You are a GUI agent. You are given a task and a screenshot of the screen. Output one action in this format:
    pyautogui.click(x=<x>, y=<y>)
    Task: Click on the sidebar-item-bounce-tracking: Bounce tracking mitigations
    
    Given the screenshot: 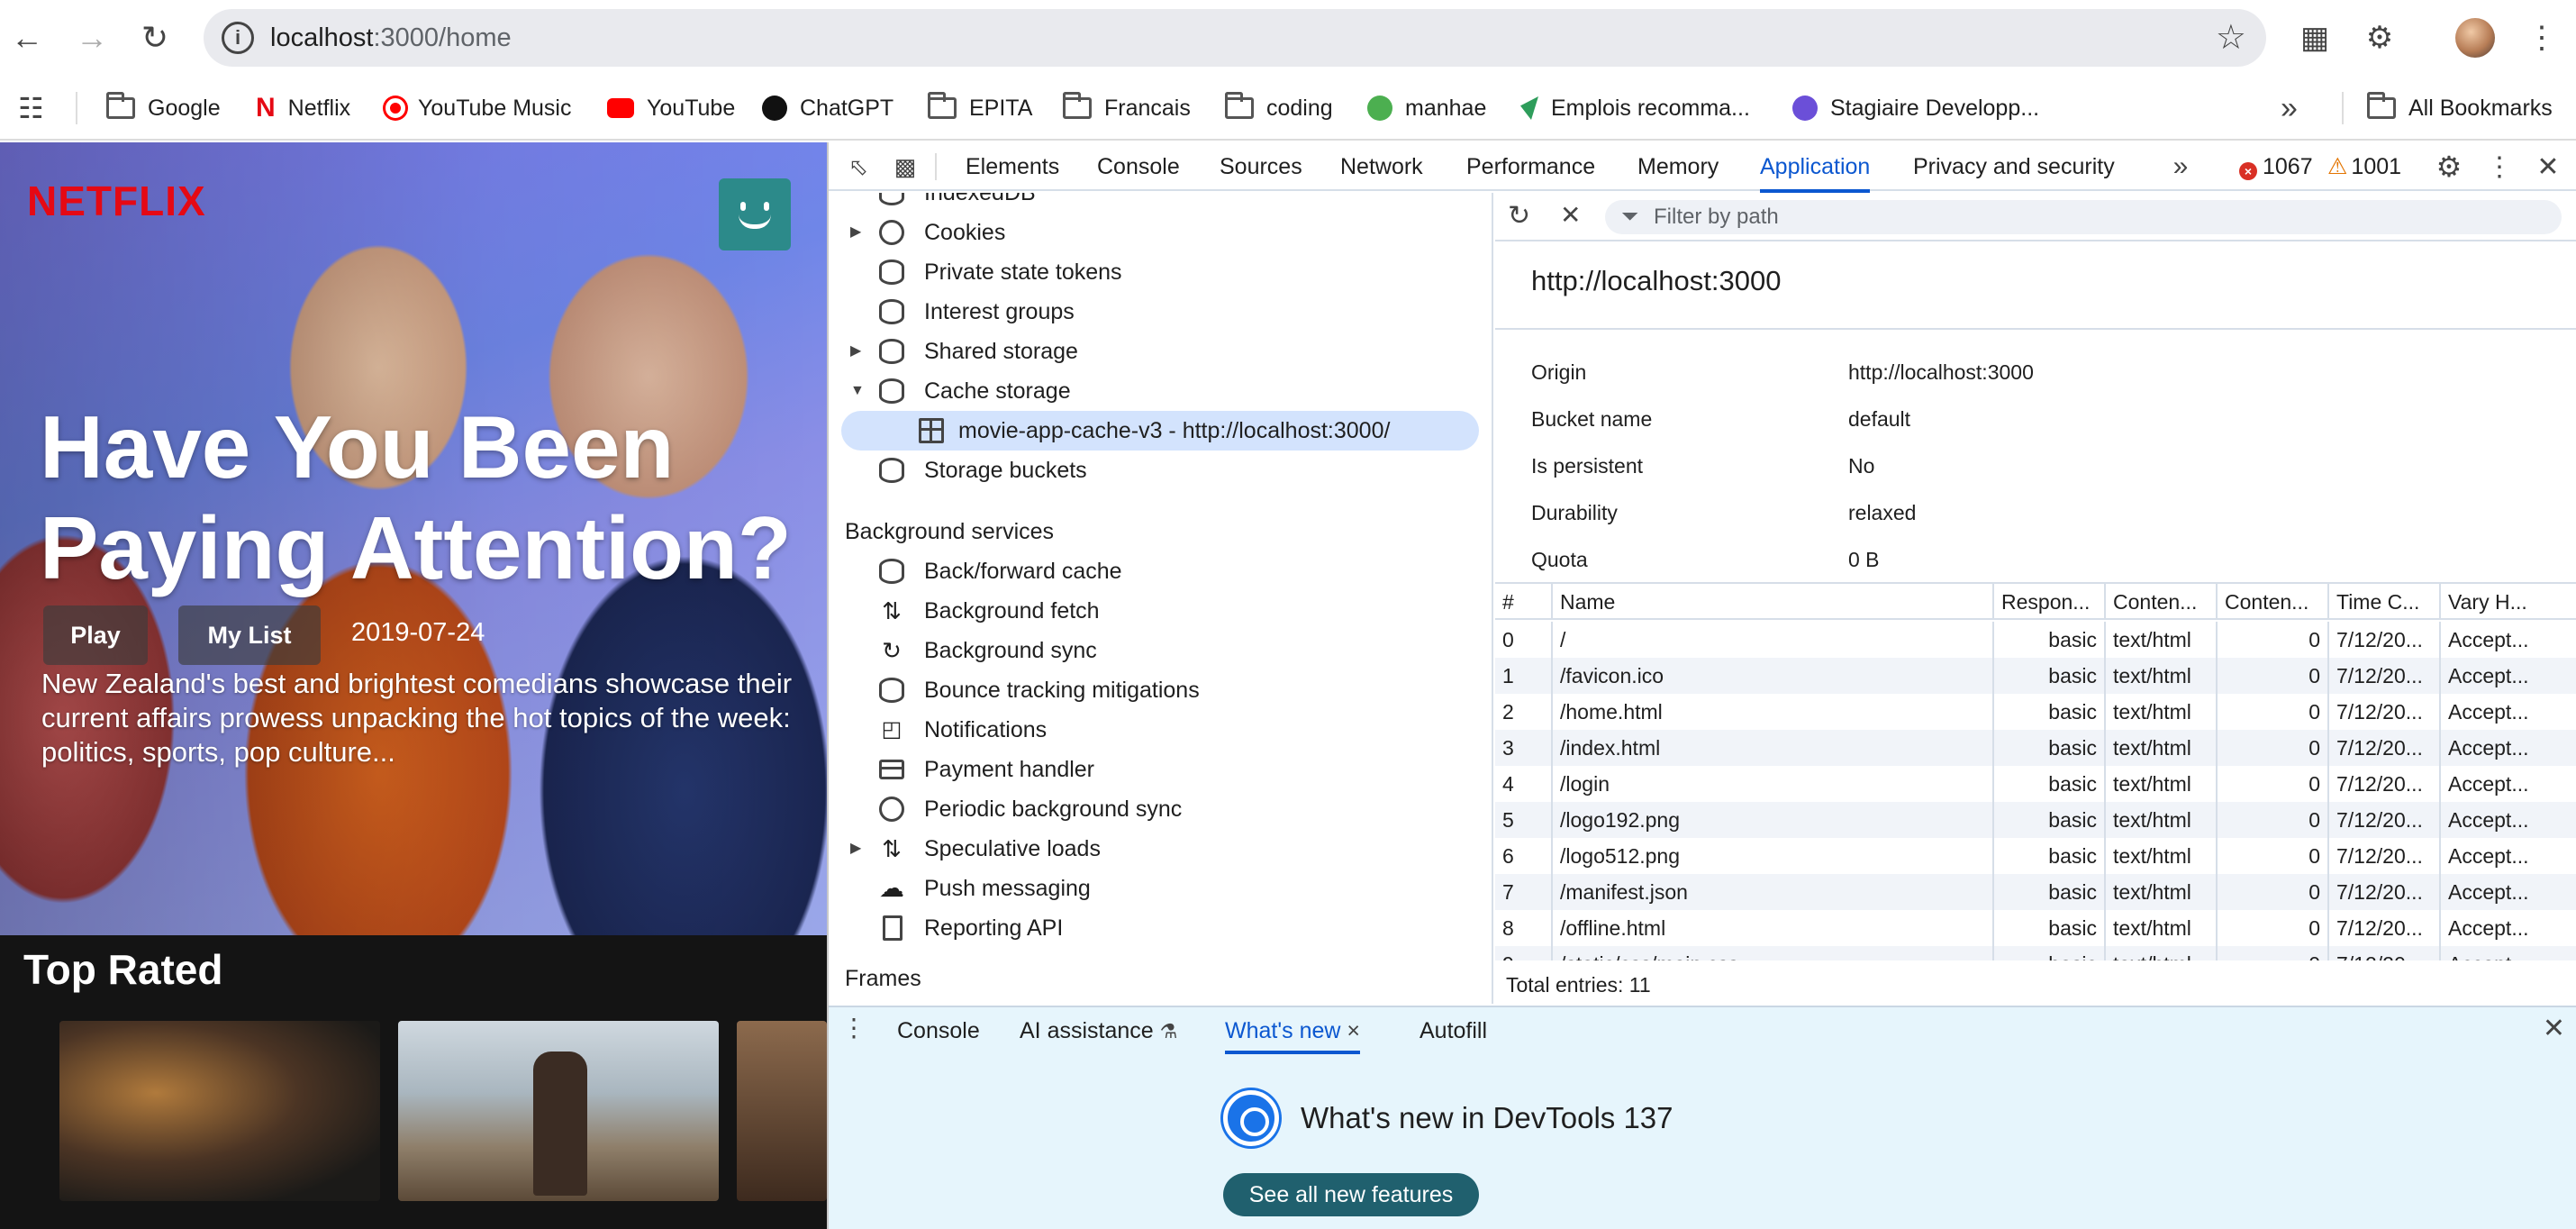 What is the action you would take?
    pyautogui.click(x=1160, y=690)
    